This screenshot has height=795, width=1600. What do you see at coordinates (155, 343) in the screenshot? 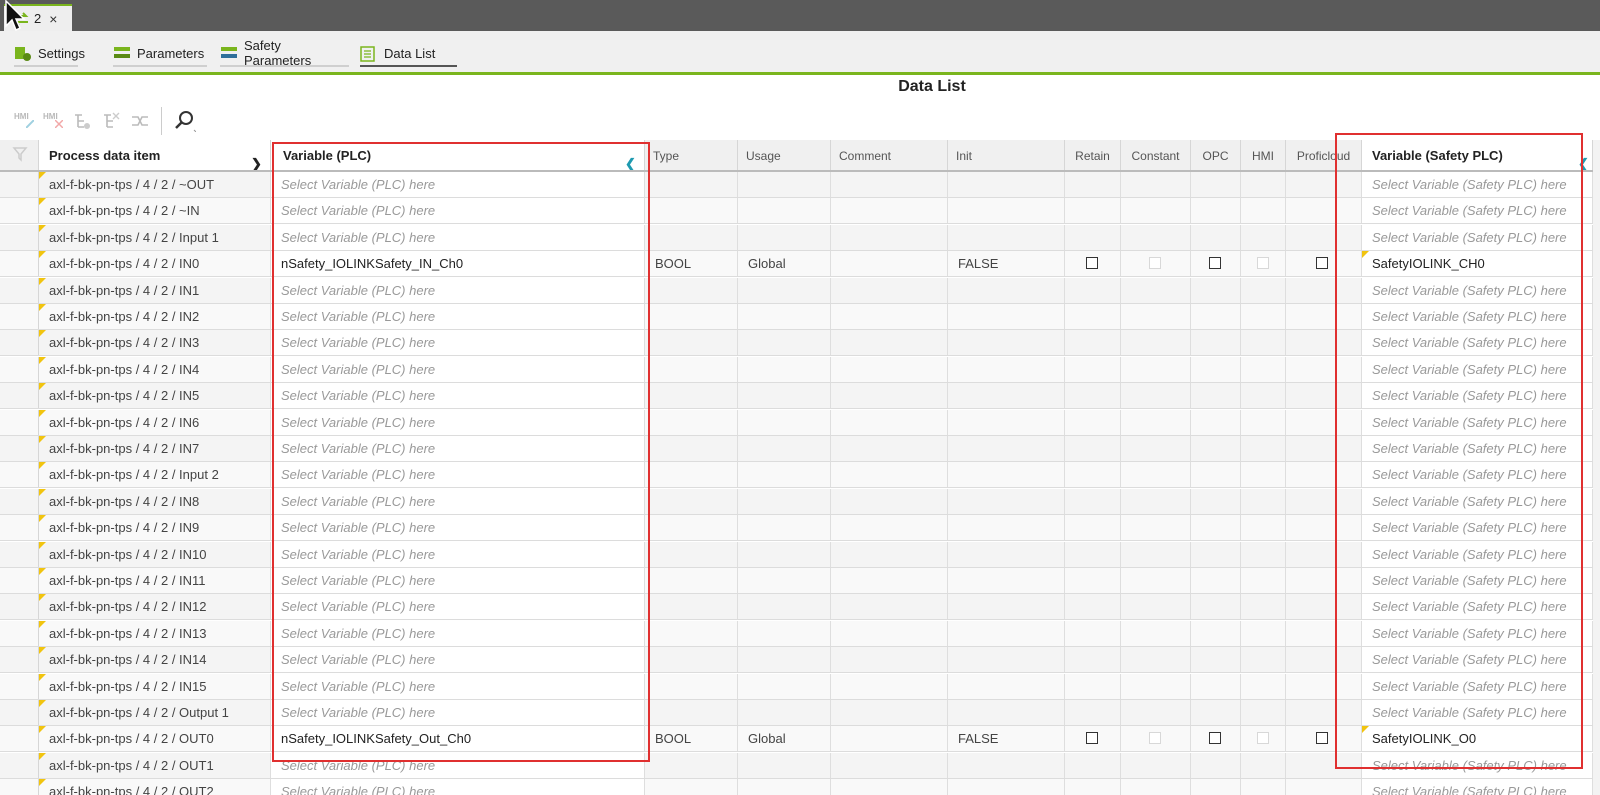
I see `process-data-item-cell: axl-f-bk-pn-tps / 4 / 2 / IN3` at bounding box center [155, 343].